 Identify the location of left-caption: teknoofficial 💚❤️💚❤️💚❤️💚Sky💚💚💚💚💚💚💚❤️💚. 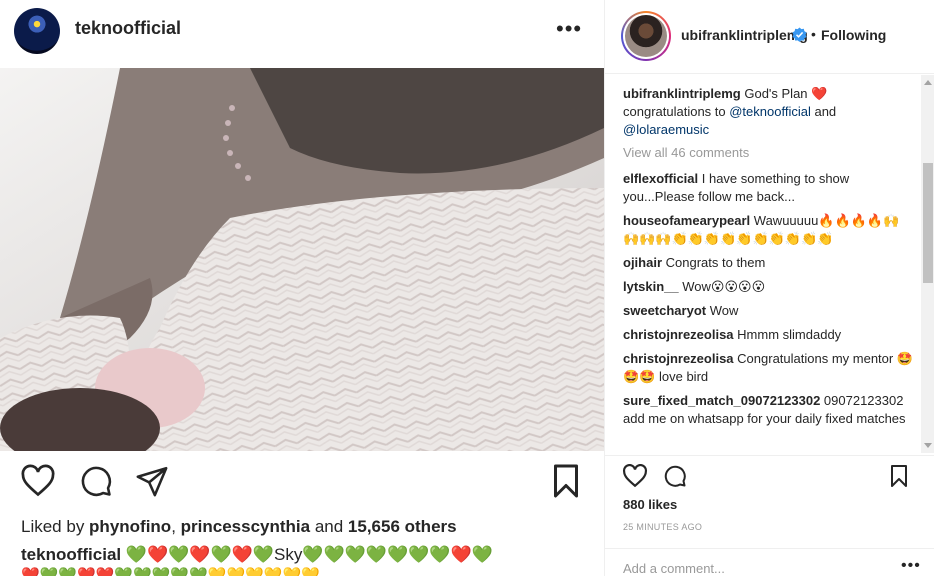
(257, 555).